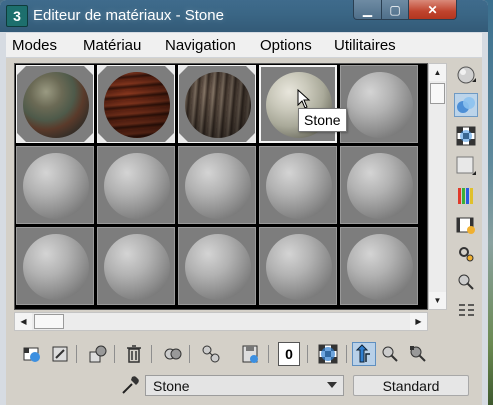 Image resolution: width=493 pixels, height=405 pixels. I want to click on show-shaded-icon, so click(328, 354).